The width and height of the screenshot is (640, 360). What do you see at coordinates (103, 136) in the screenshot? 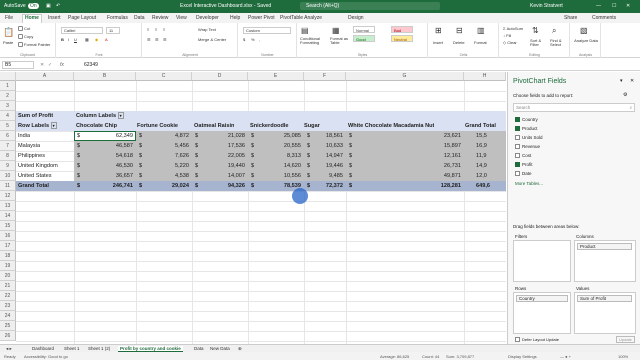
I see `pivot-value-cell: 62,349` at bounding box center [103, 136].